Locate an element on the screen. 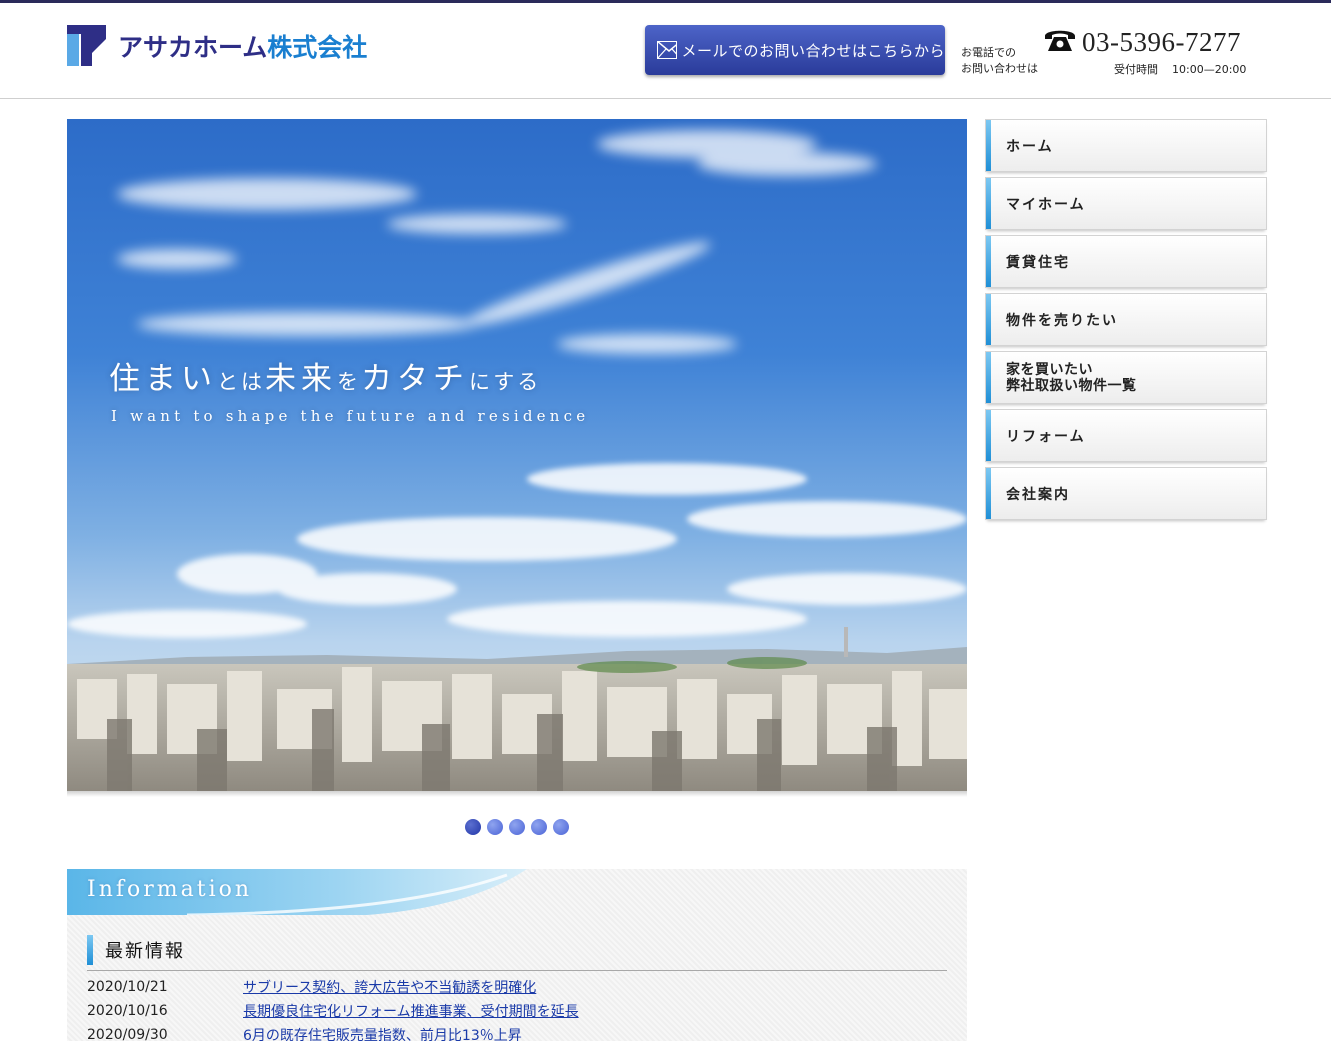 The image size is (1331, 1041). nav-item-label-line2: 弊社取扱い物件一覧 is located at coordinates (1071, 385).